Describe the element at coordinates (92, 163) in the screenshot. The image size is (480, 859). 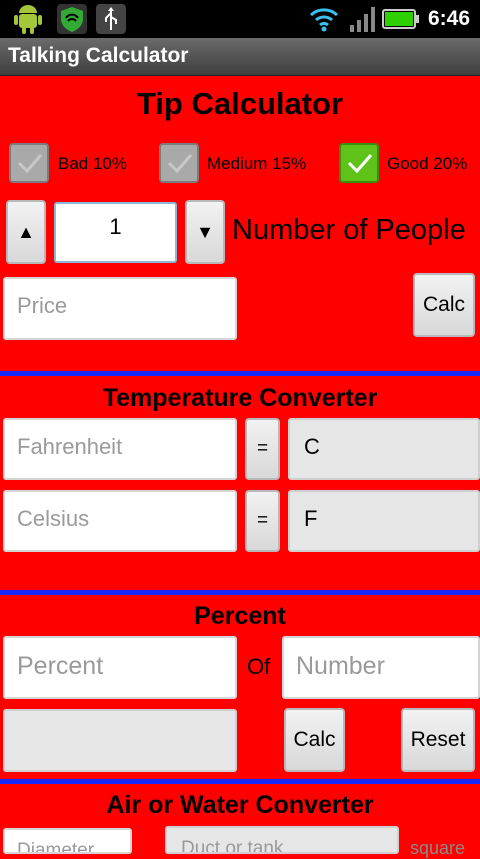
I see `bad-tip-label: Bad 10%` at that location.